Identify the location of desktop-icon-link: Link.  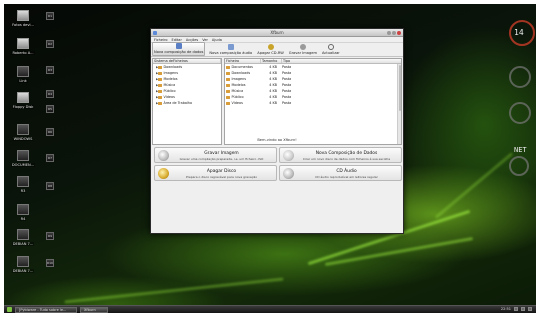
(23, 74).